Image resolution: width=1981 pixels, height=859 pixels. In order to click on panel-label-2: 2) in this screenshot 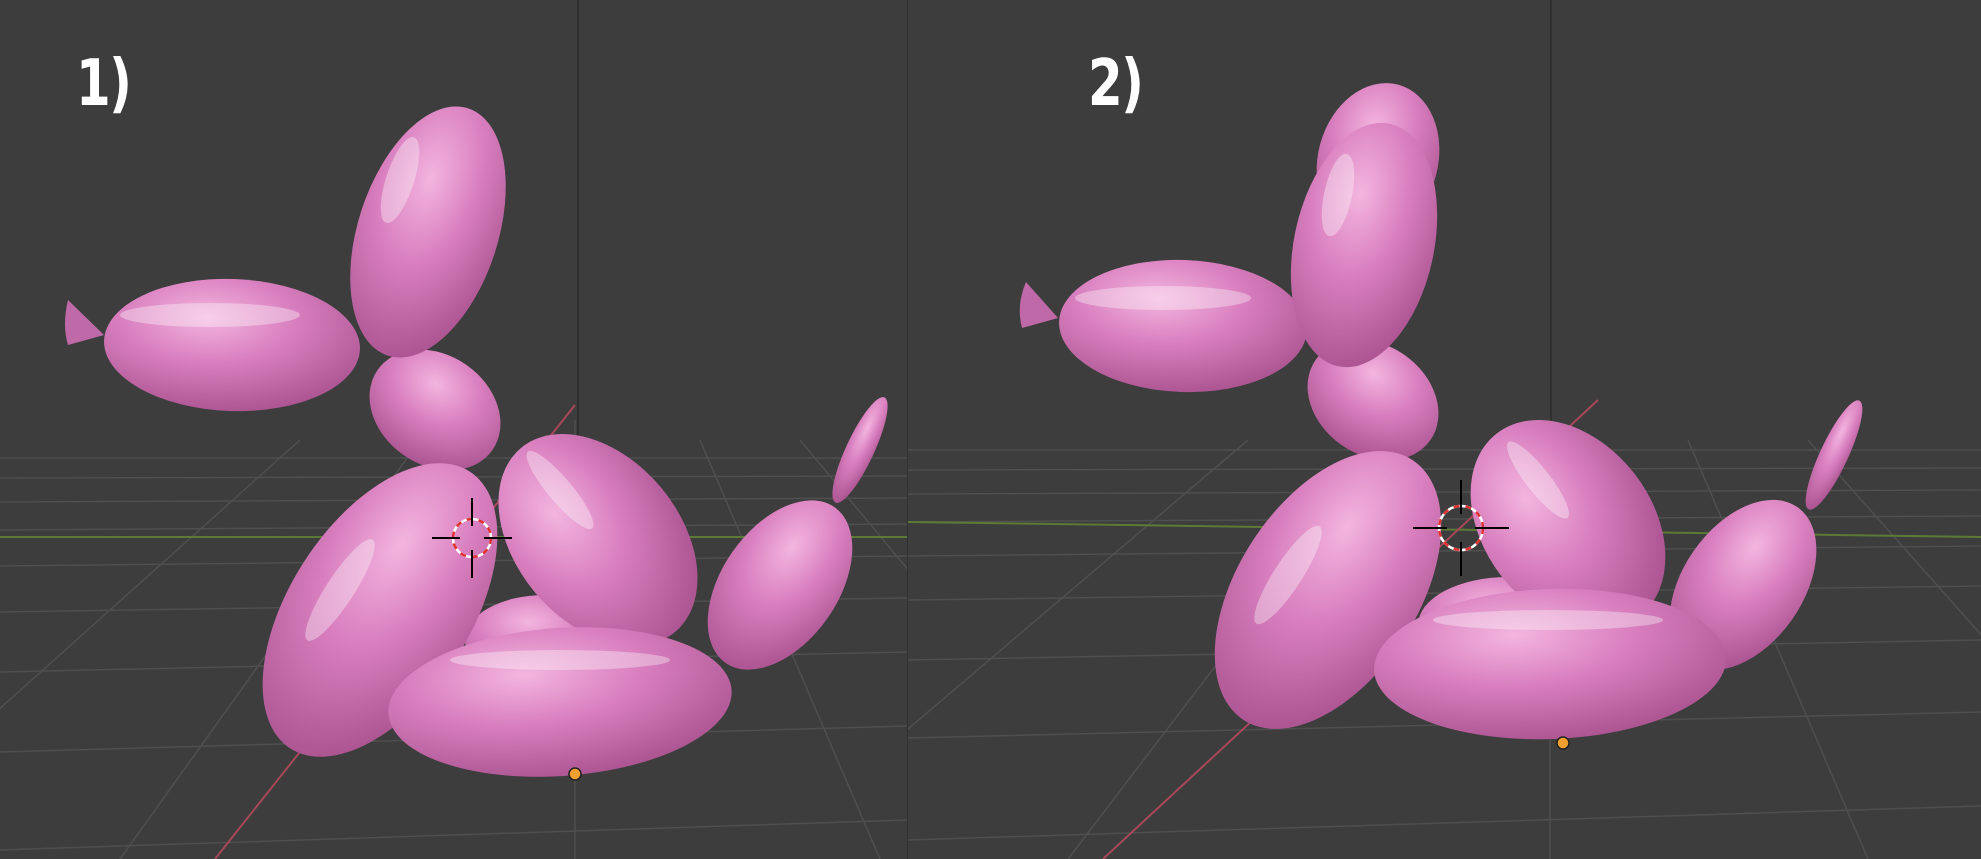, I will do `click(1116, 84)`.